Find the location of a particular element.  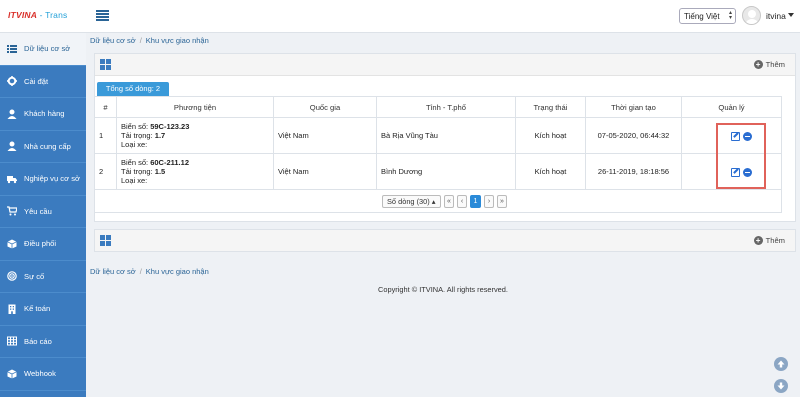

add-button-bottom: + Thêm is located at coordinates (769, 240).